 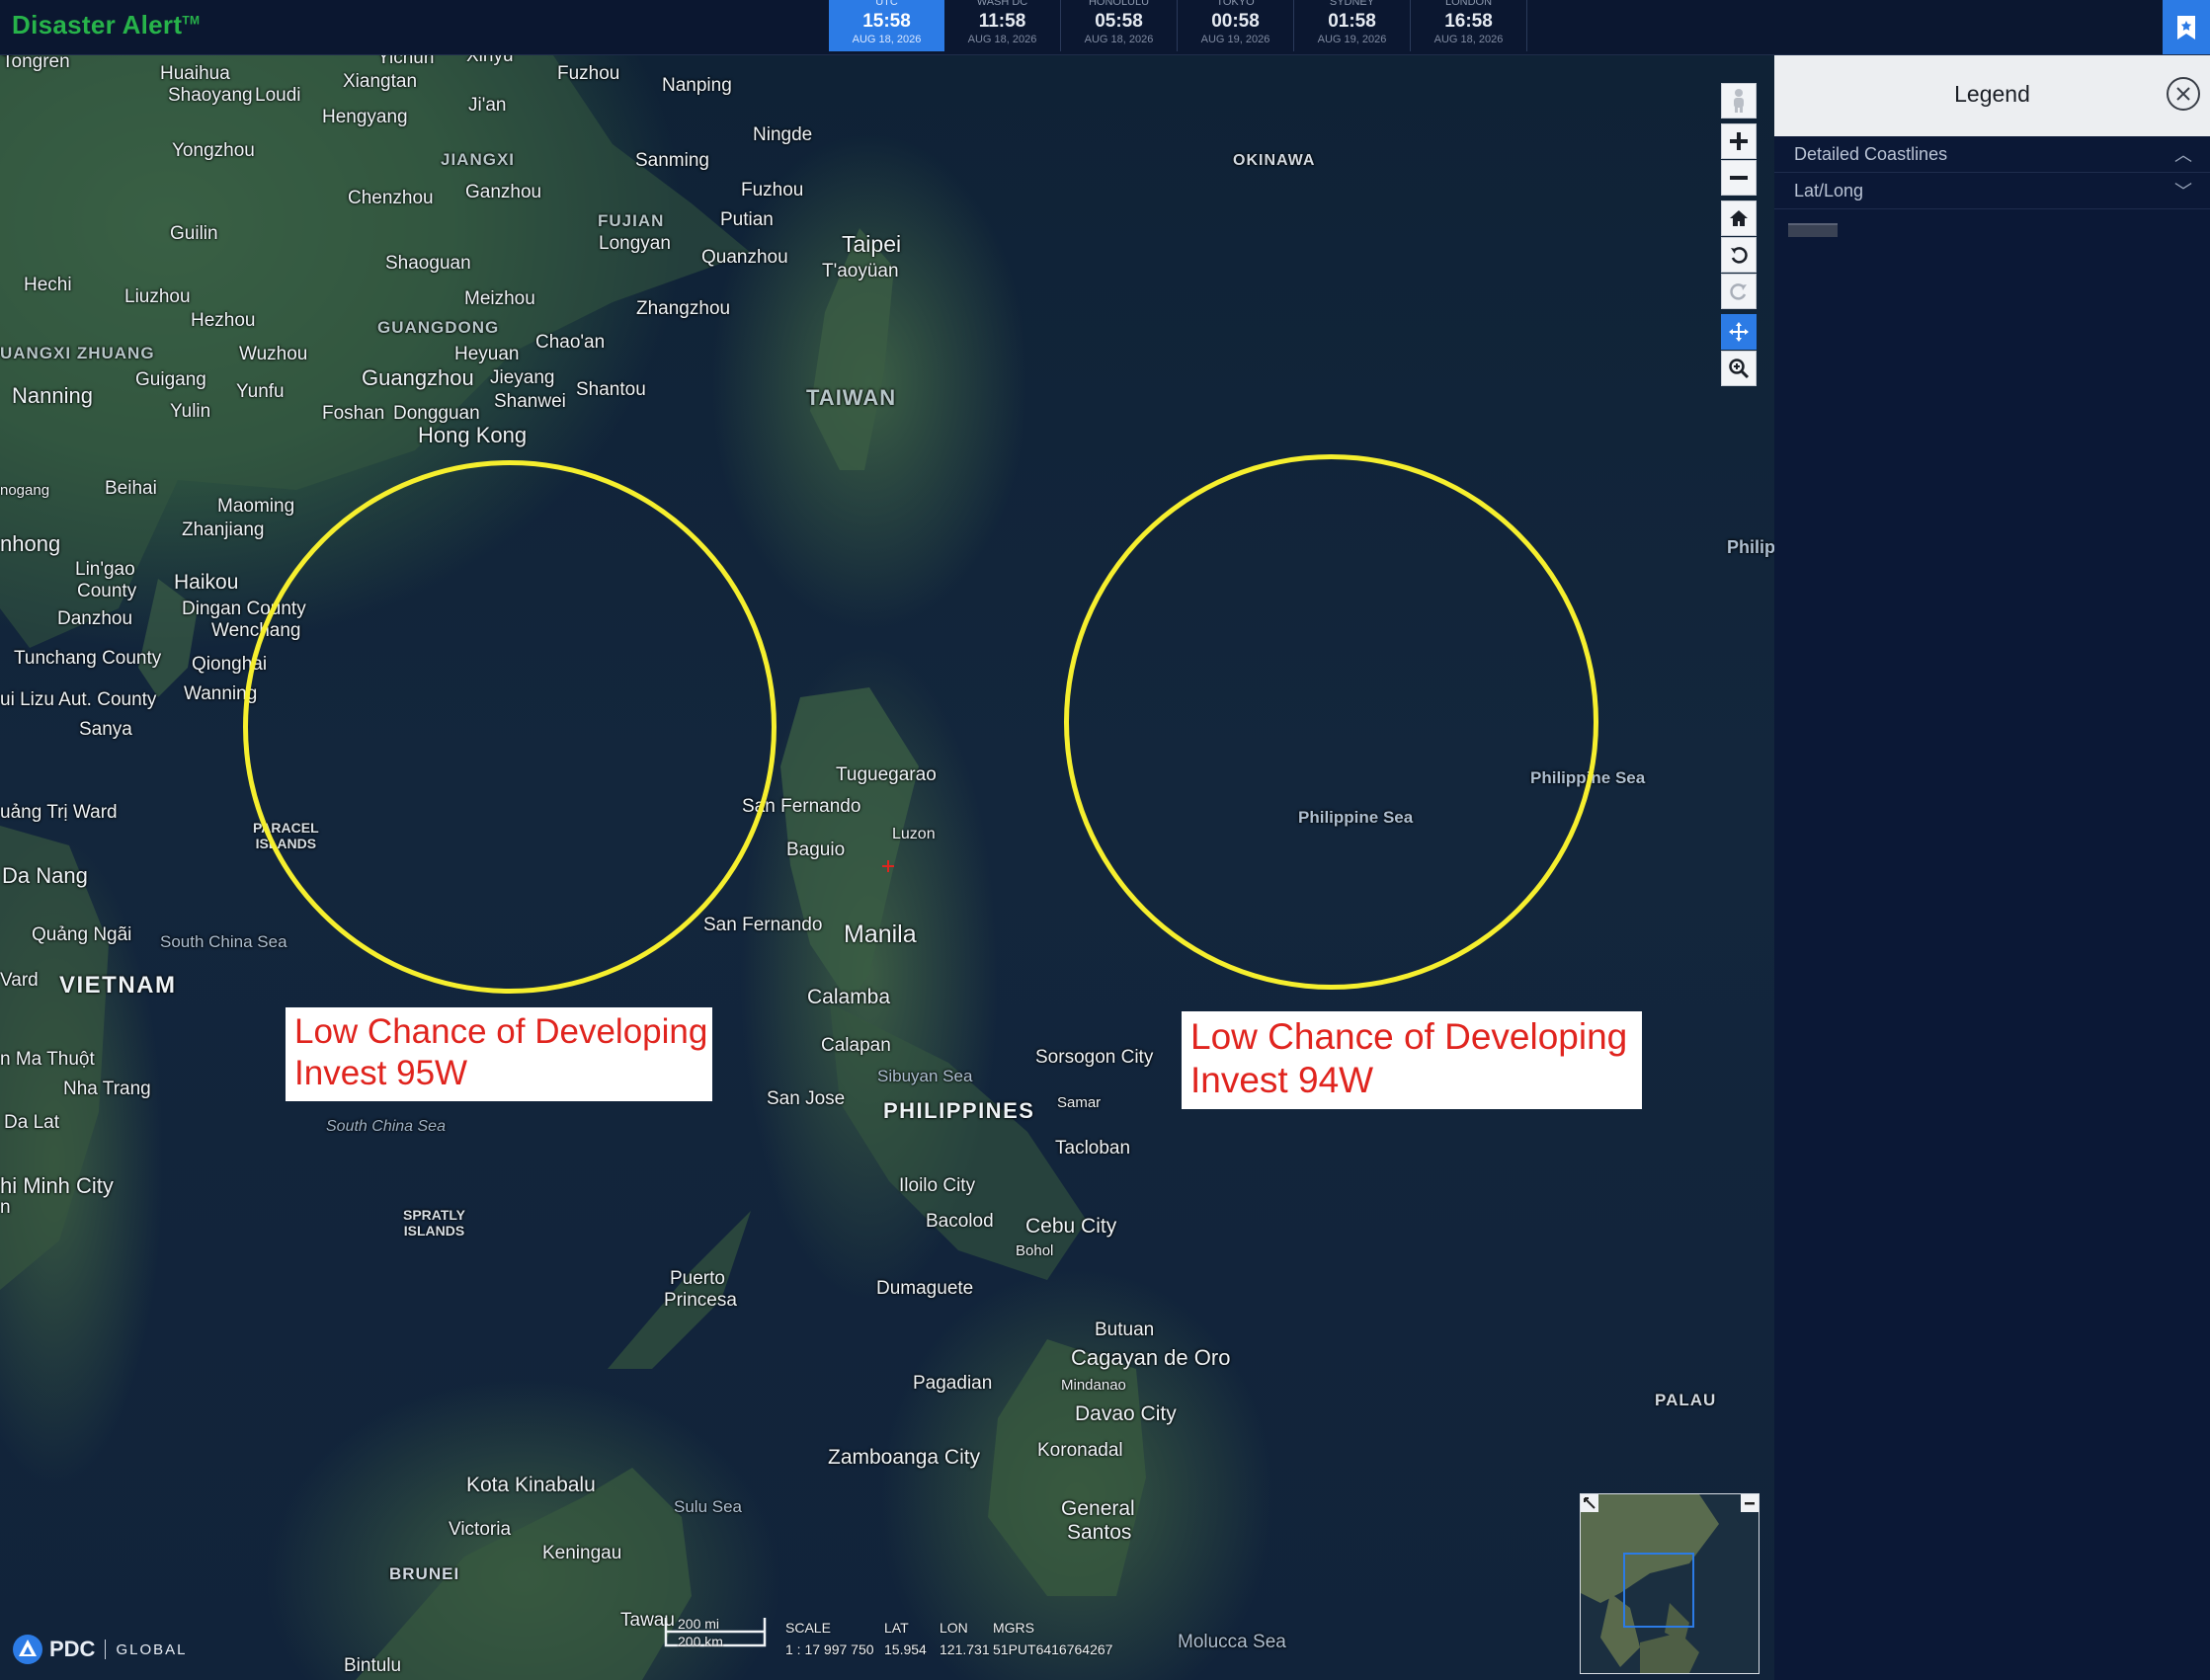 What do you see at coordinates (2183, 155) in the screenshot?
I see `chevron-up-icon: ︿` at bounding box center [2183, 155].